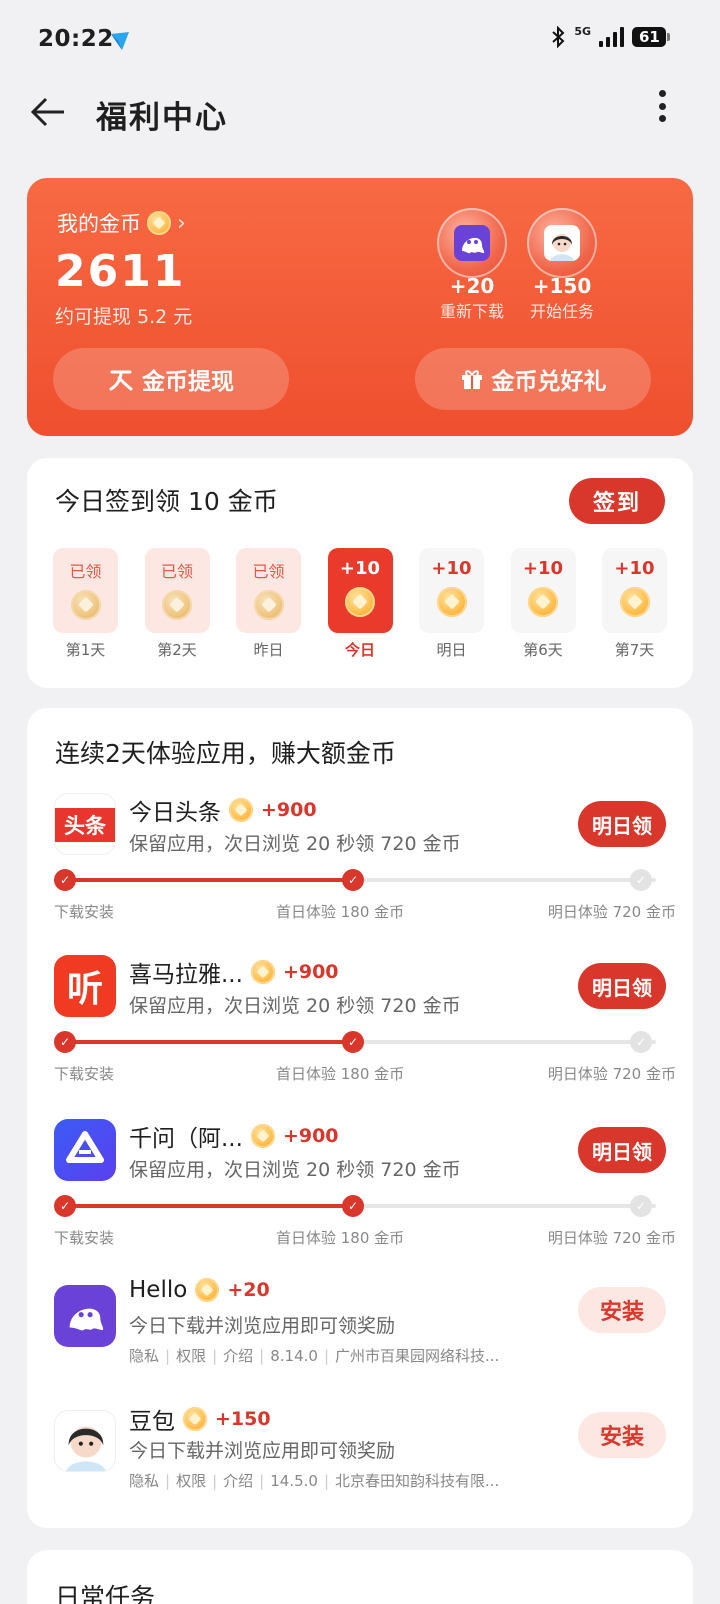 Image resolution: width=720 pixels, height=1604 pixels. I want to click on day-name: 第7天, so click(634, 650).